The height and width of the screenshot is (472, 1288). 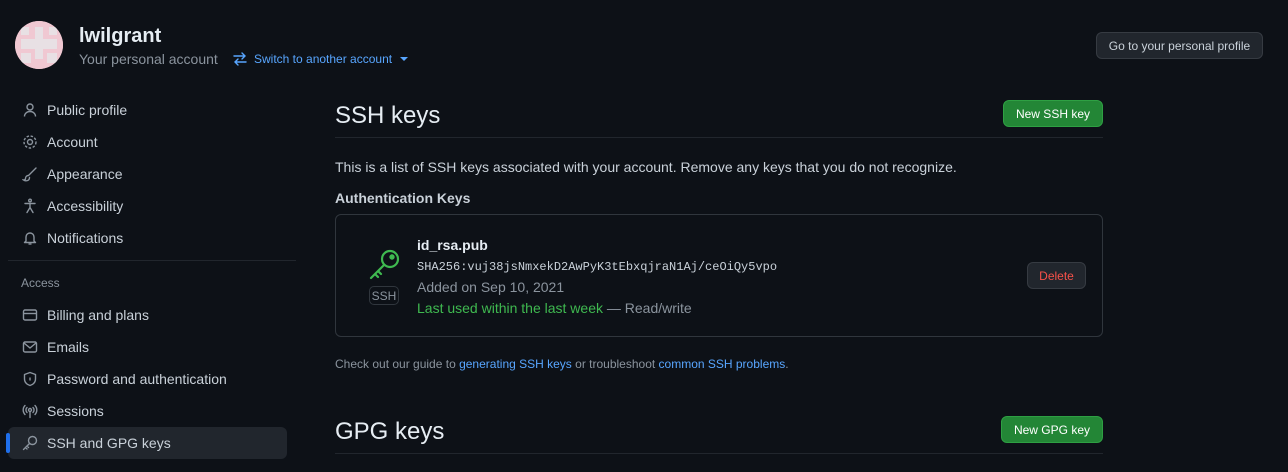 I want to click on personal-profile-button: Go to your personal profile, so click(x=1179, y=45).